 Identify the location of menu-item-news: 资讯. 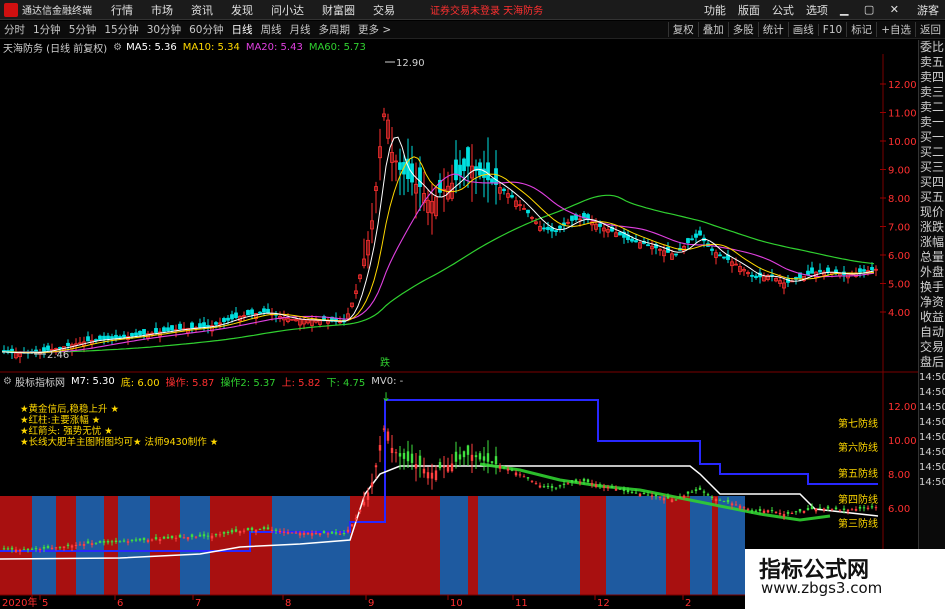
(202, 10).